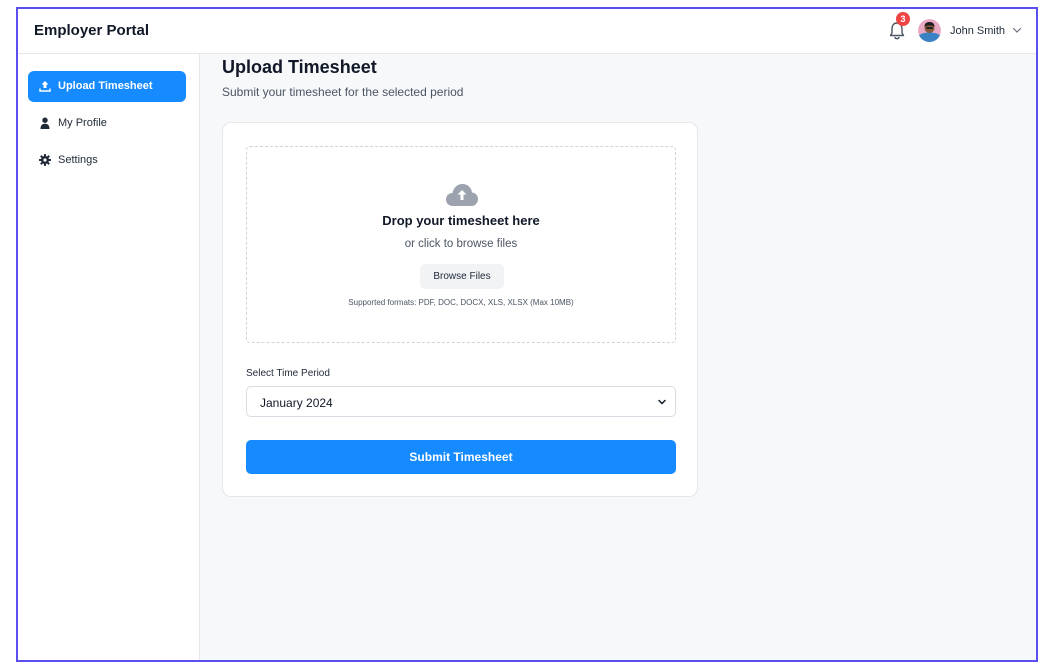  I want to click on avatar, so click(929, 30).